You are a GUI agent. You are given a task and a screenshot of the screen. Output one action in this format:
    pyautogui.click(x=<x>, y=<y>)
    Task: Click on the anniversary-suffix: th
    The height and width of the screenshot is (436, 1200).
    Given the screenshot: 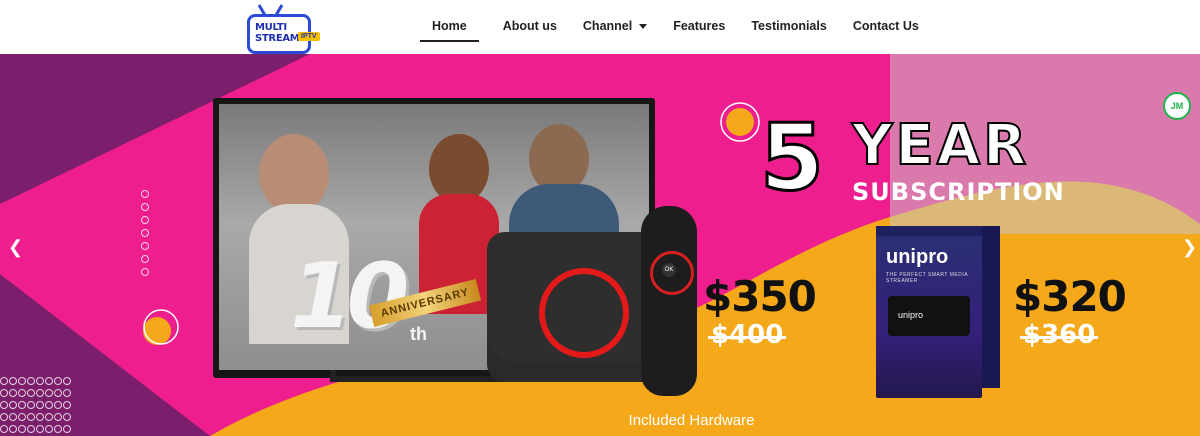 What is the action you would take?
    pyautogui.click(x=418, y=334)
    